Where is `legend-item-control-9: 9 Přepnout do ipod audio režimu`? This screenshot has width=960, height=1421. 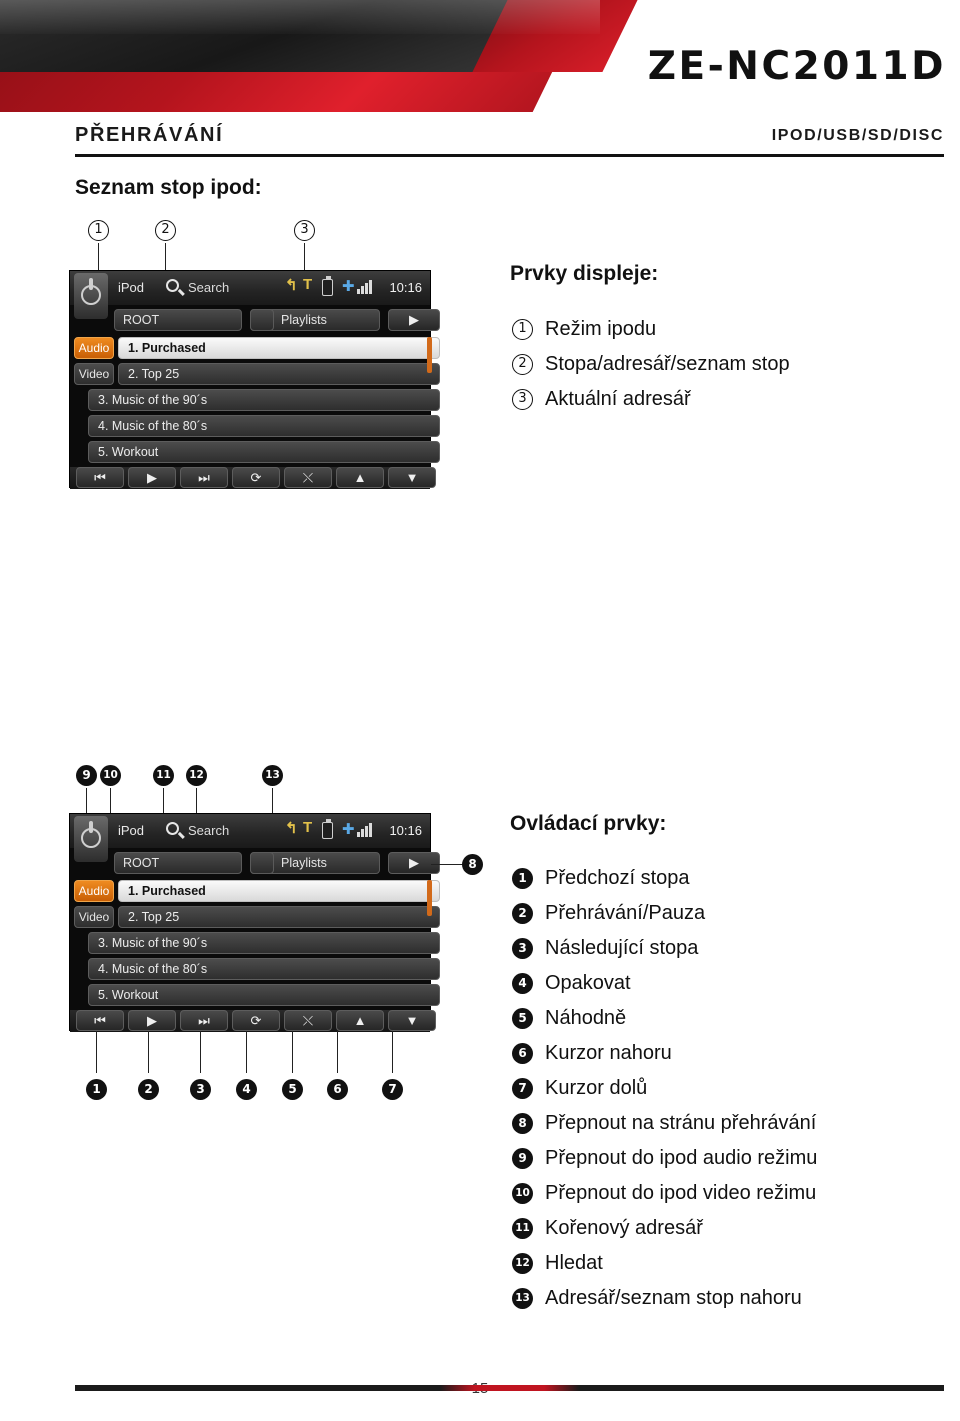
legend-item-control-9: 9 Přepnout do ipod audio režimu is located at coordinates (664, 1158).